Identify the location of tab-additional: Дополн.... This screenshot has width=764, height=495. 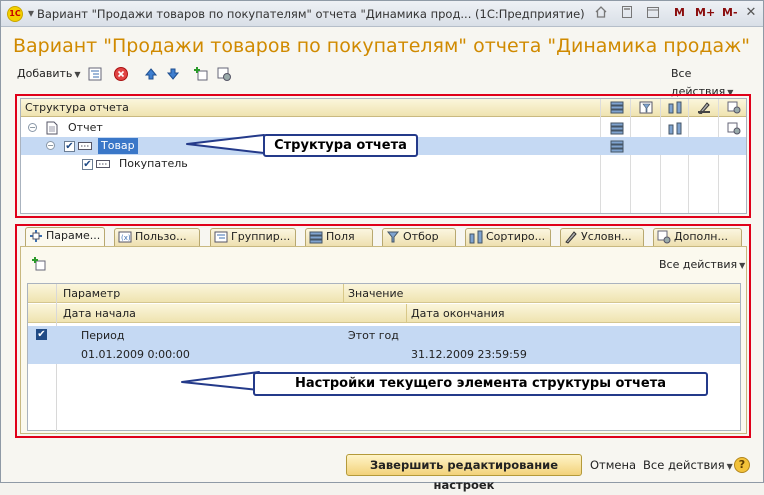
(697, 237).